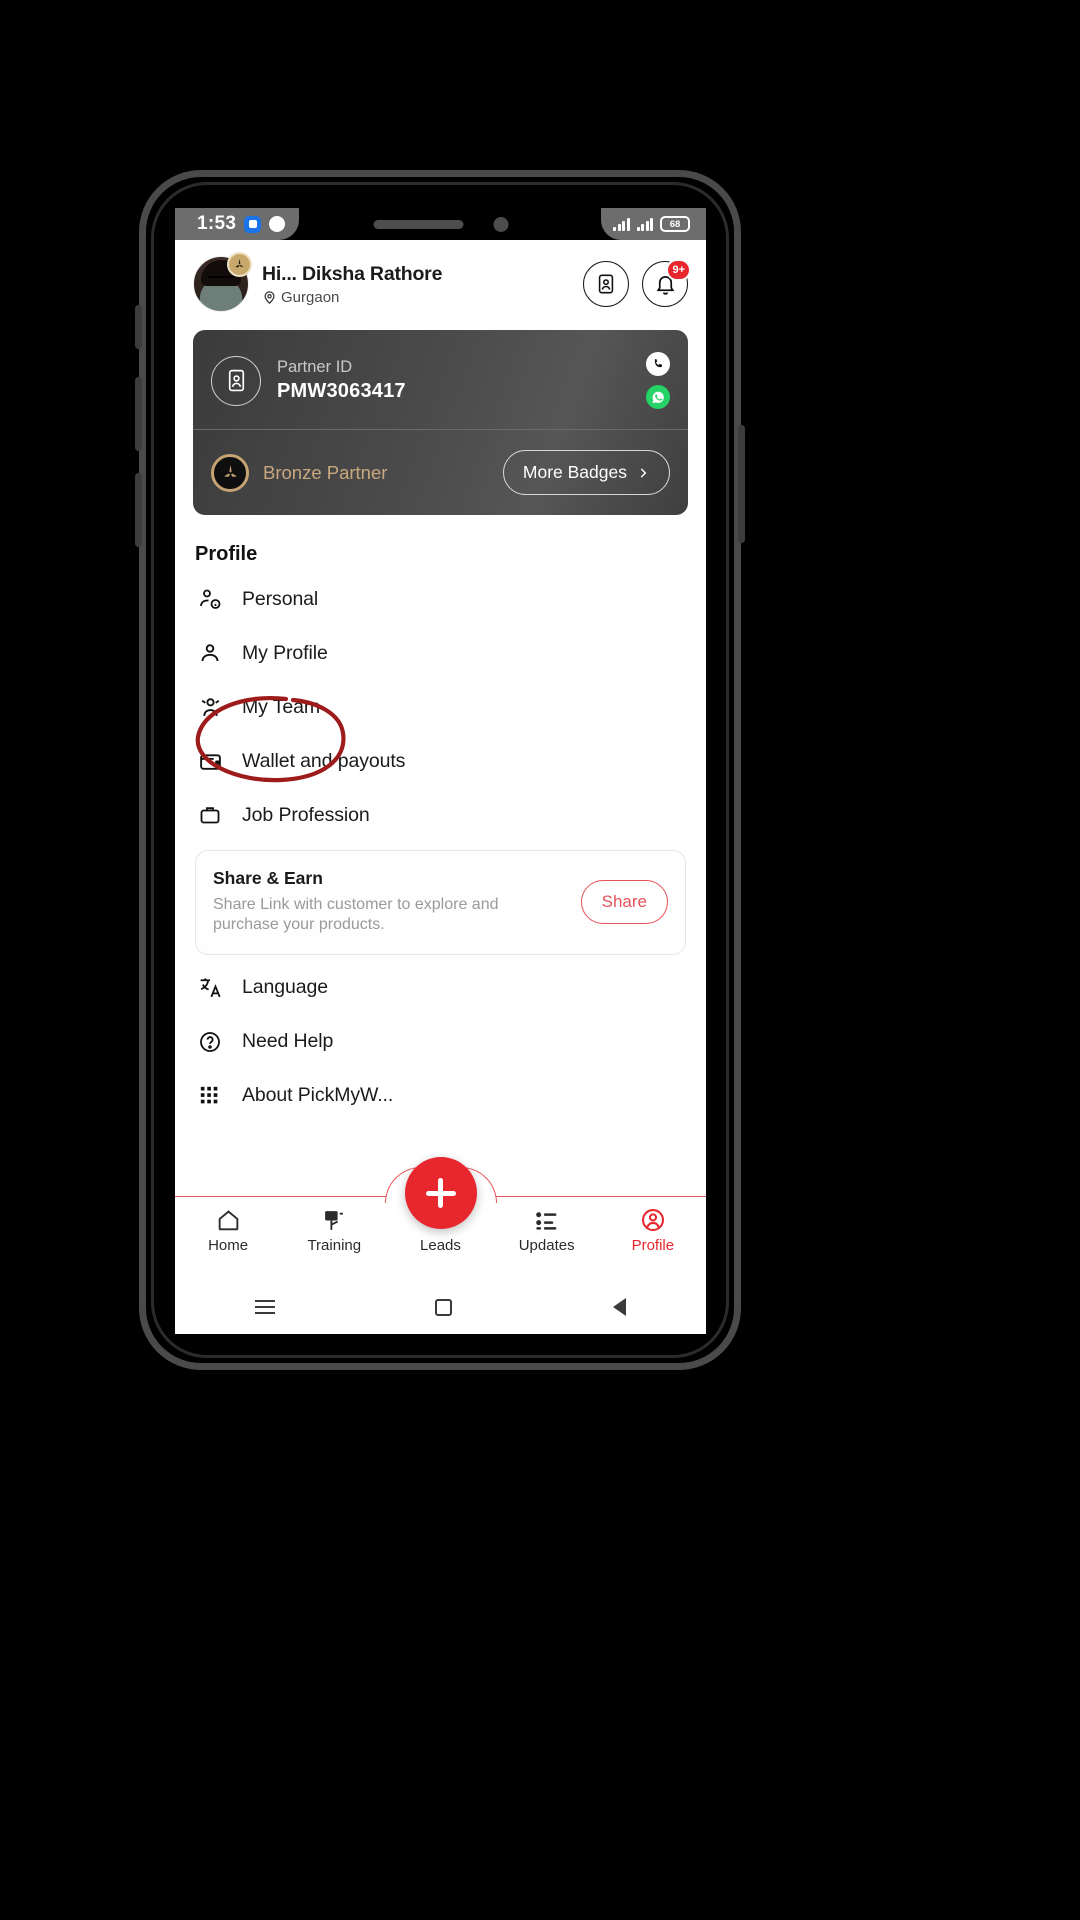  Describe the element at coordinates (210, 707) in the screenshot. I see `people-icon` at that location.